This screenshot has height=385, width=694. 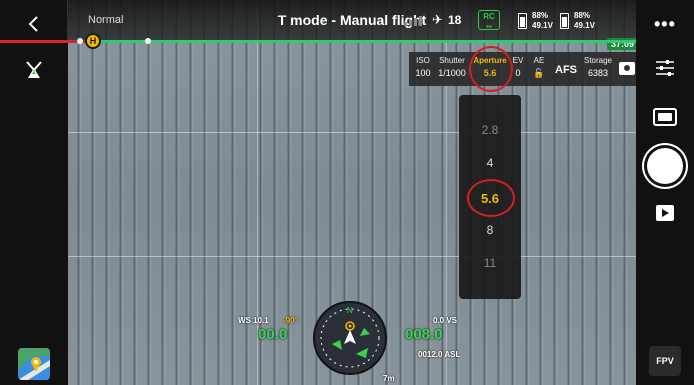 I want to click on settings-button, so click(x=665, y=68).